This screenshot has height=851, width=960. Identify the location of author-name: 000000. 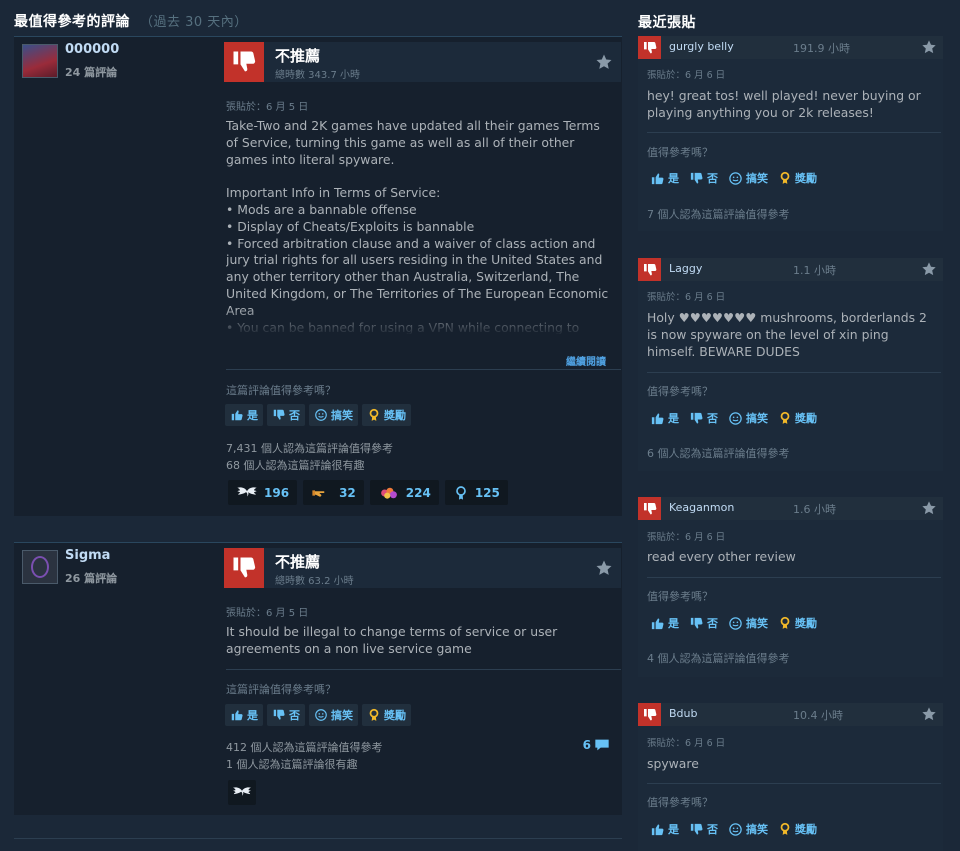
(92, 49).